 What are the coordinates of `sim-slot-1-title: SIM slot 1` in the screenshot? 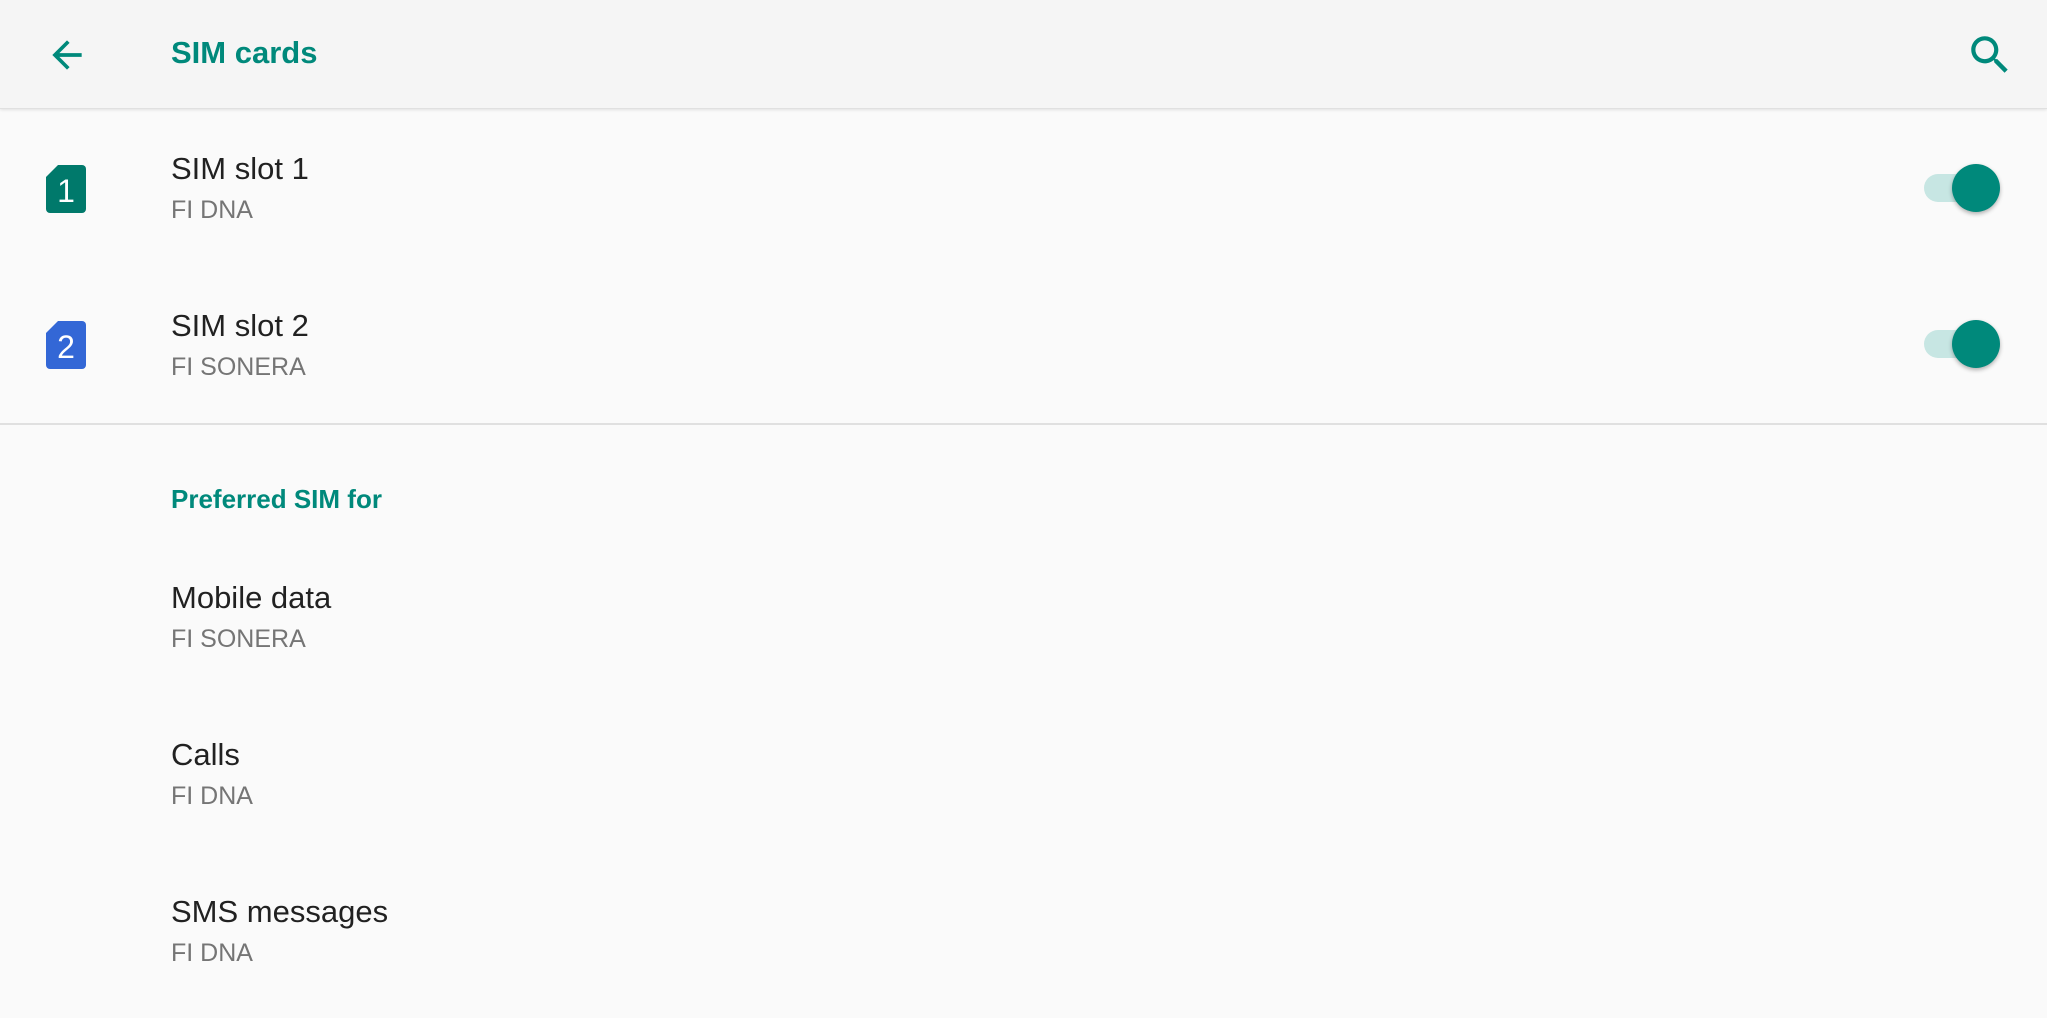 It's located at (240, 168).